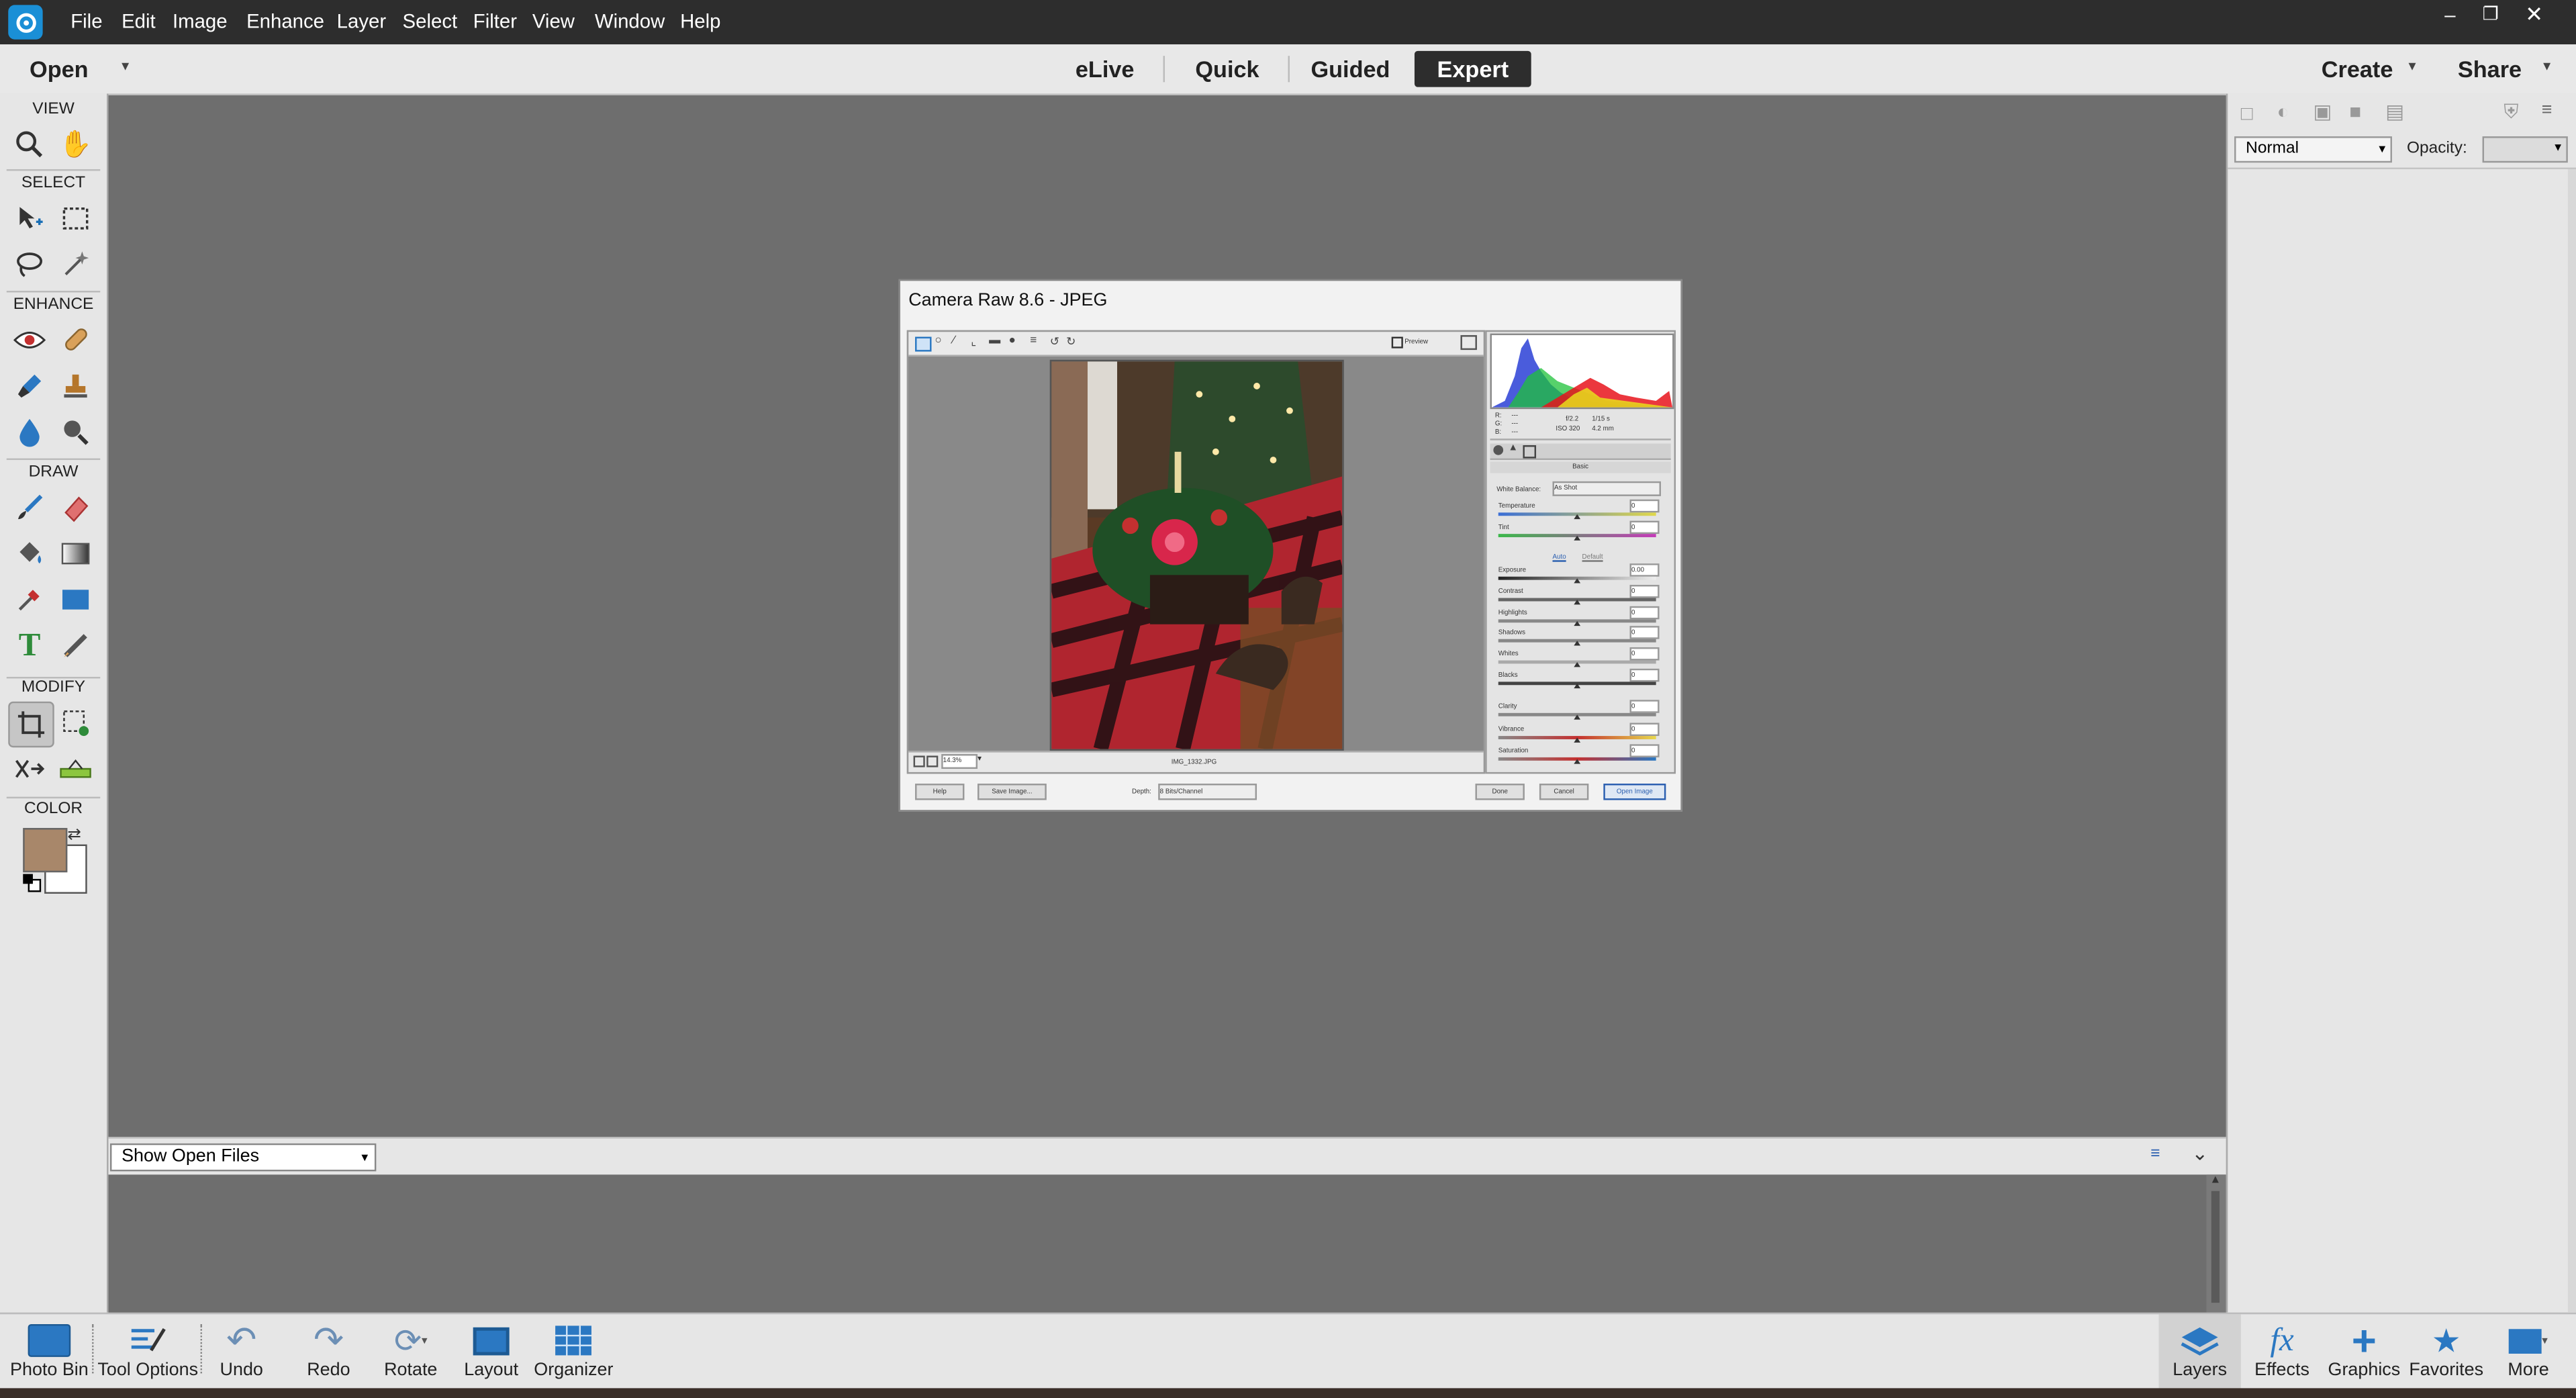  I want to click on raw-crop-icon: ⌞, so click(973, 341).